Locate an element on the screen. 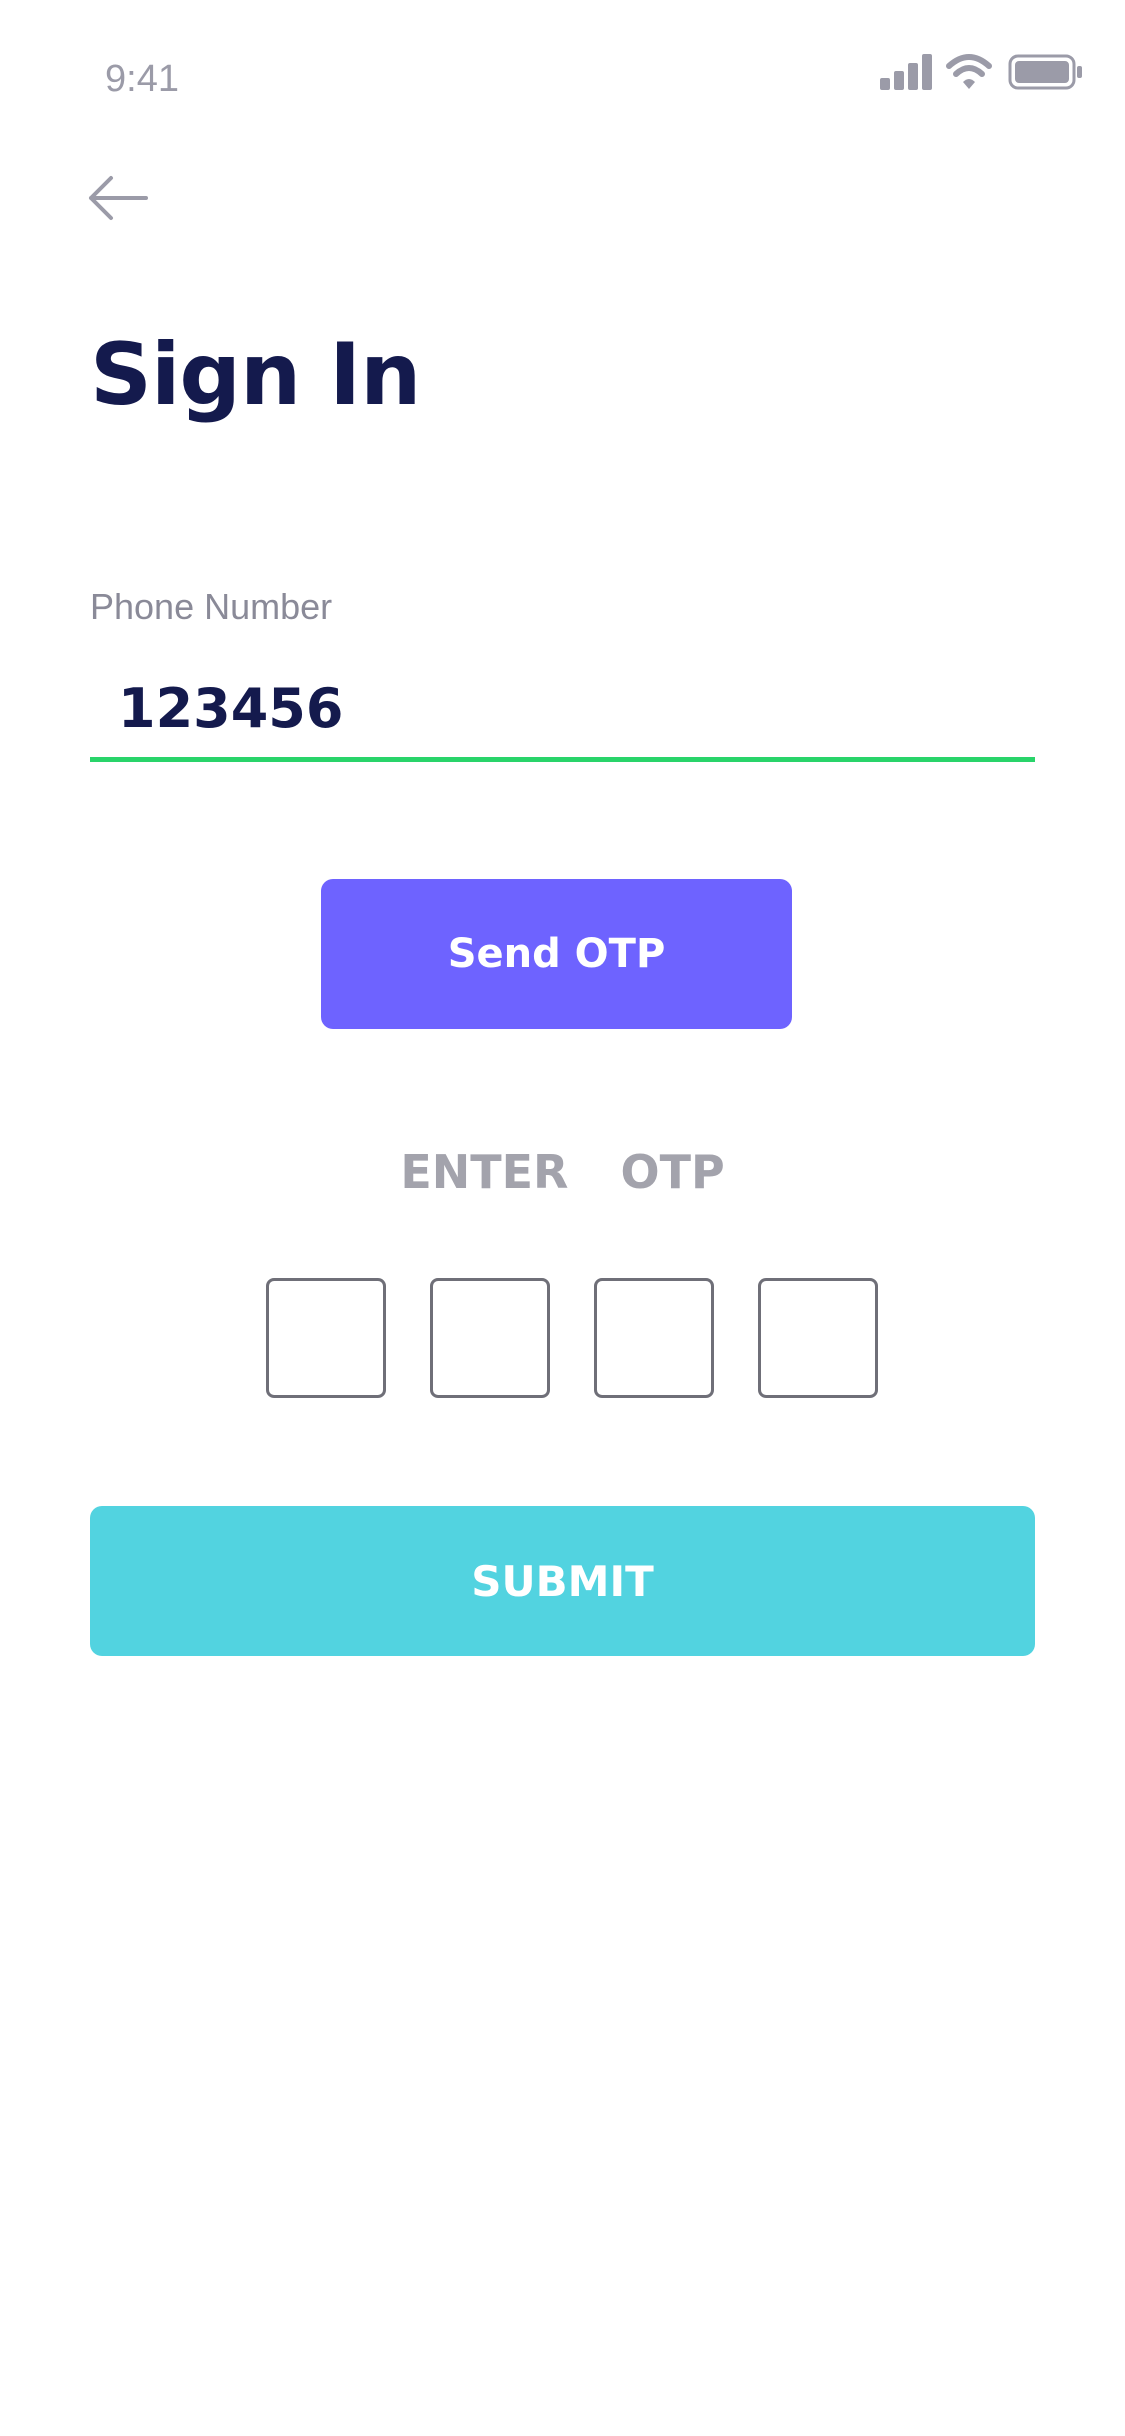  back-button is located at coordinates (118, 198).